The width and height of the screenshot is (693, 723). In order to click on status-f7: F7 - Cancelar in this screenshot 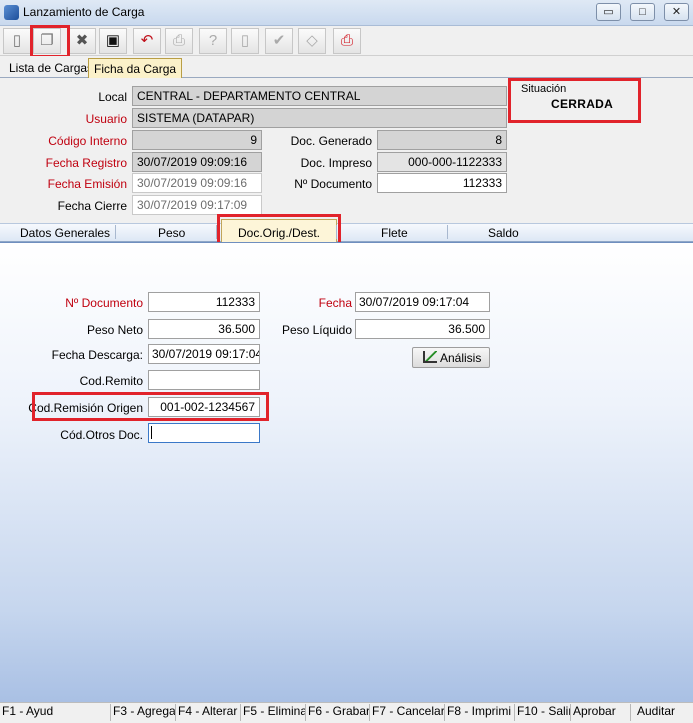, I will do `click(407, 712)`.